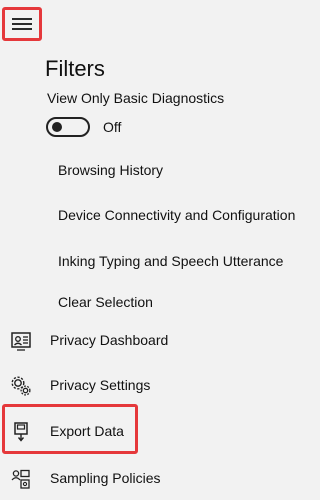 The image size is (320, 500). I want to click on nav-item-sampling-policies: Sampling Policies, so click(160, 478).